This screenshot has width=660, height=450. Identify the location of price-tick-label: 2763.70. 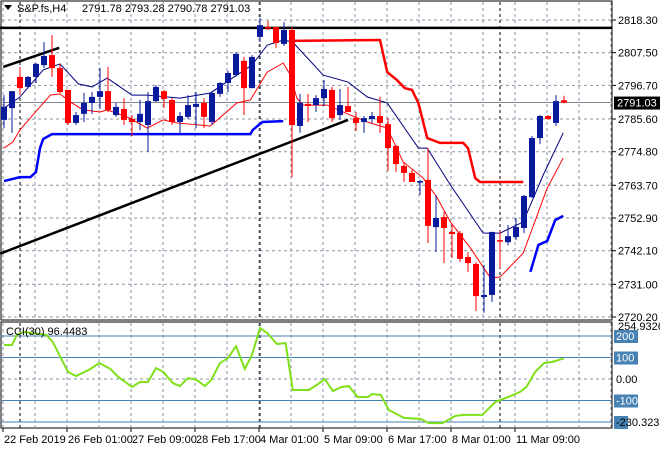
(638, 186).